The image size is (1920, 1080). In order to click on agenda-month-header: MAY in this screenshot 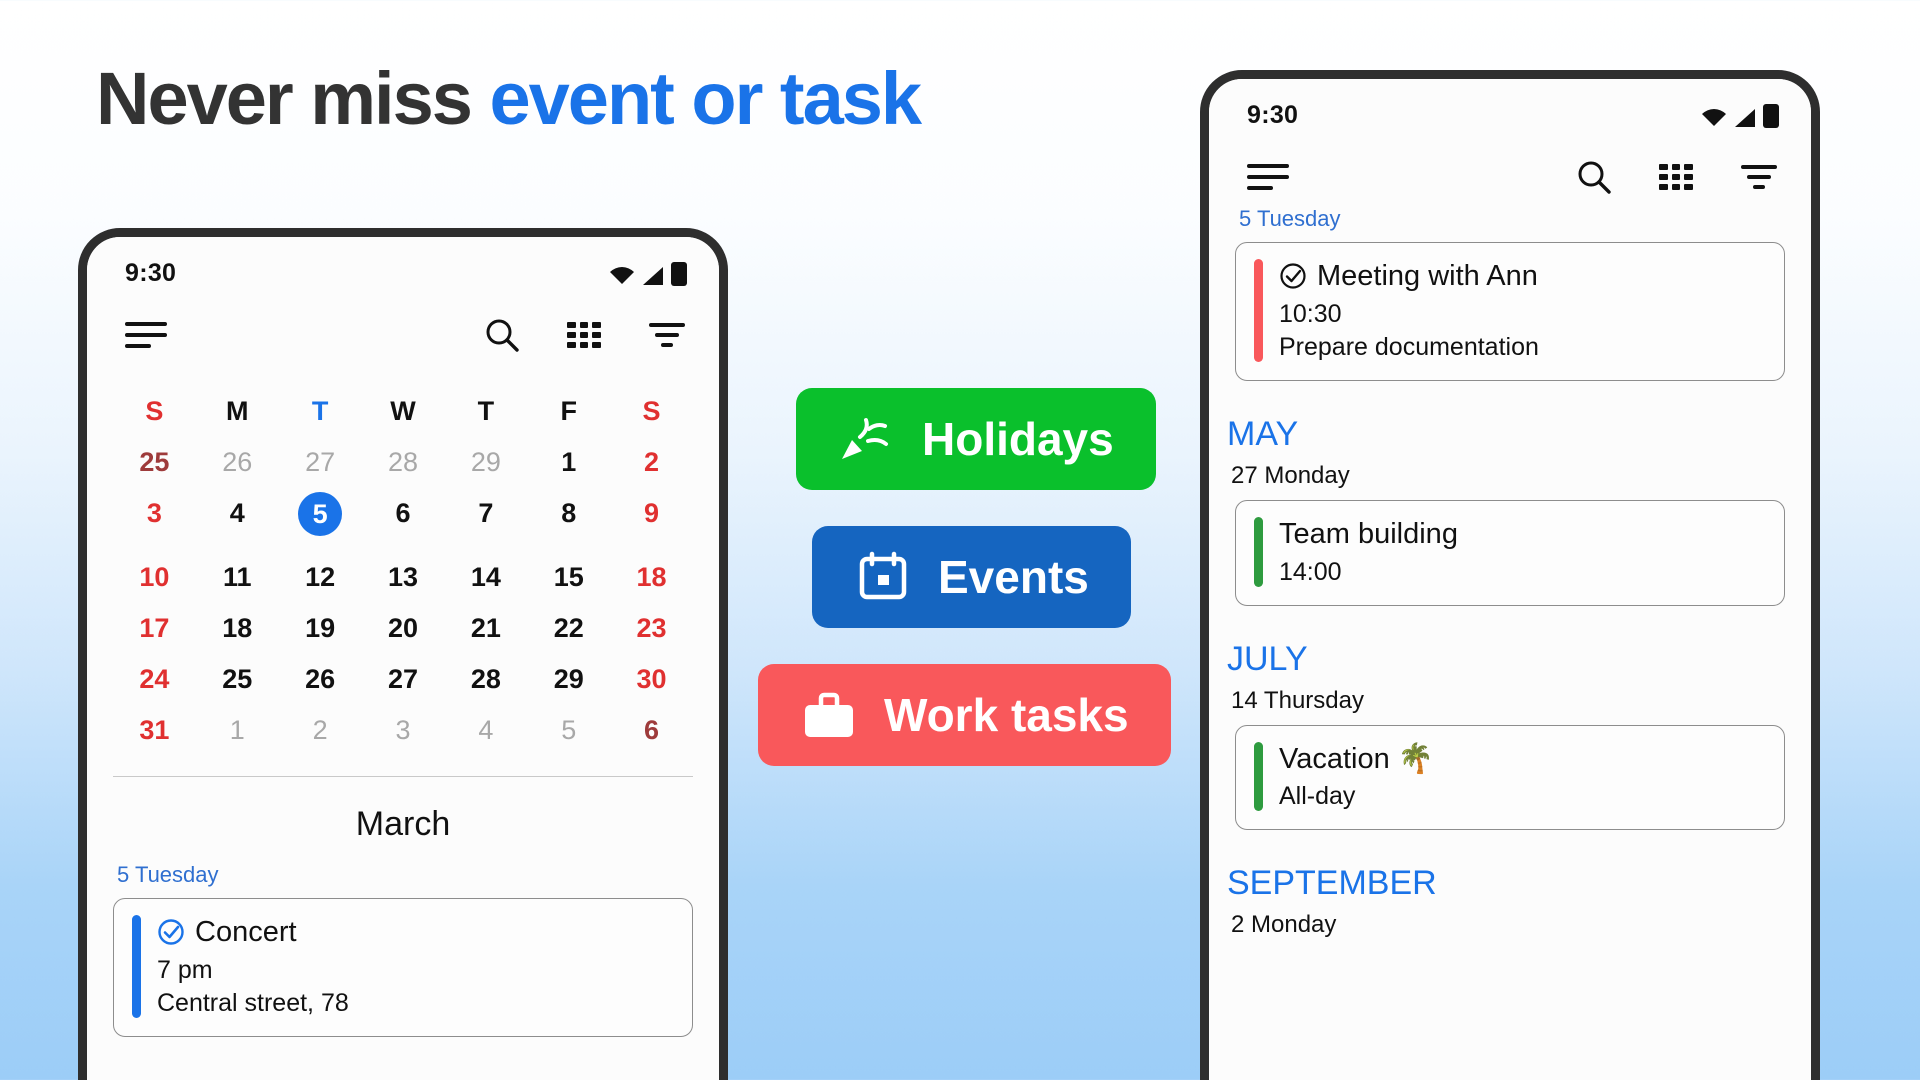, I will do `click(1263, 433)`.